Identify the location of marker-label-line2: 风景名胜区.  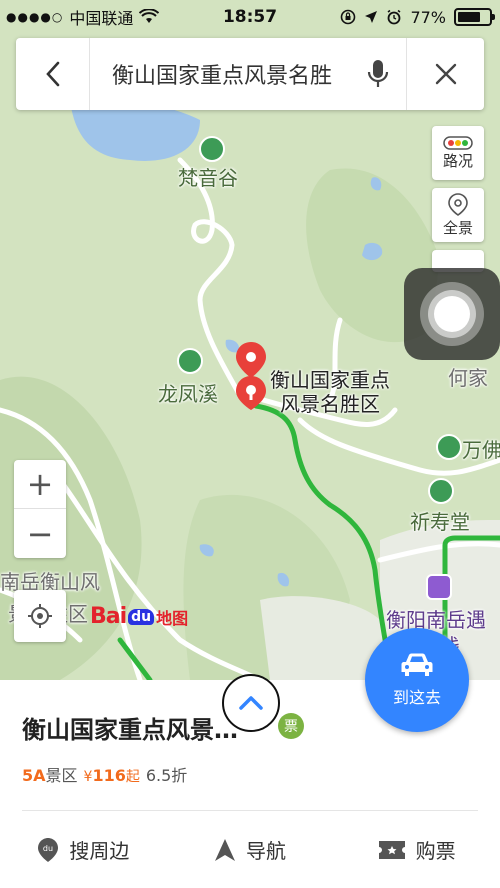
(330, 404).